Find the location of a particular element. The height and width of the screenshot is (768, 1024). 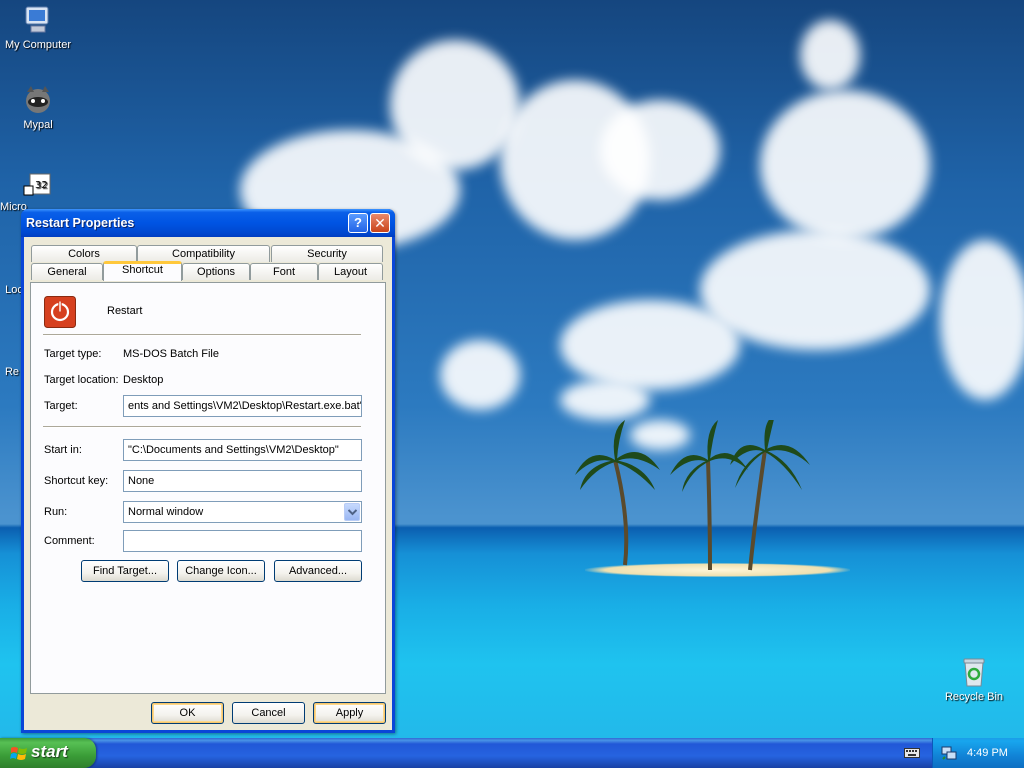

tab-label: Compatibility is located at coordinates (203, 254).